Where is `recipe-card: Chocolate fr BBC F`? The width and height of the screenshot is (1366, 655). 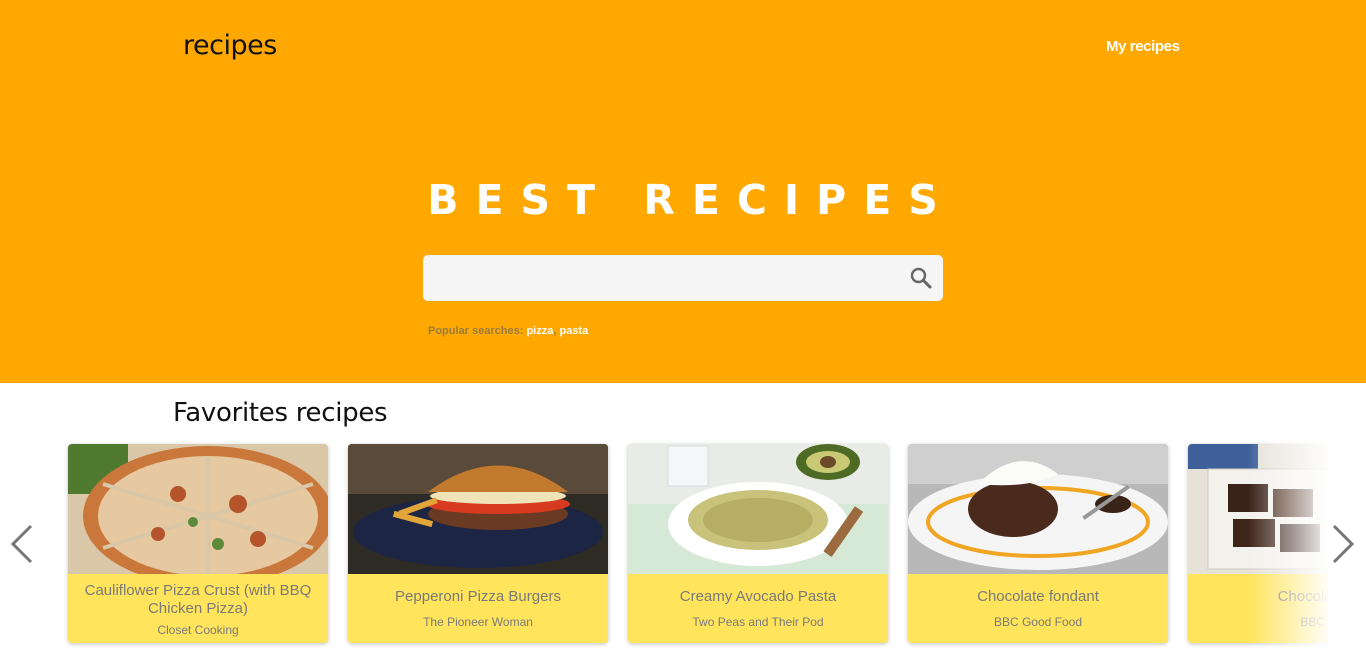 recipe-card: Chocolate fr BBC F is located at coordinates (1258, 543).